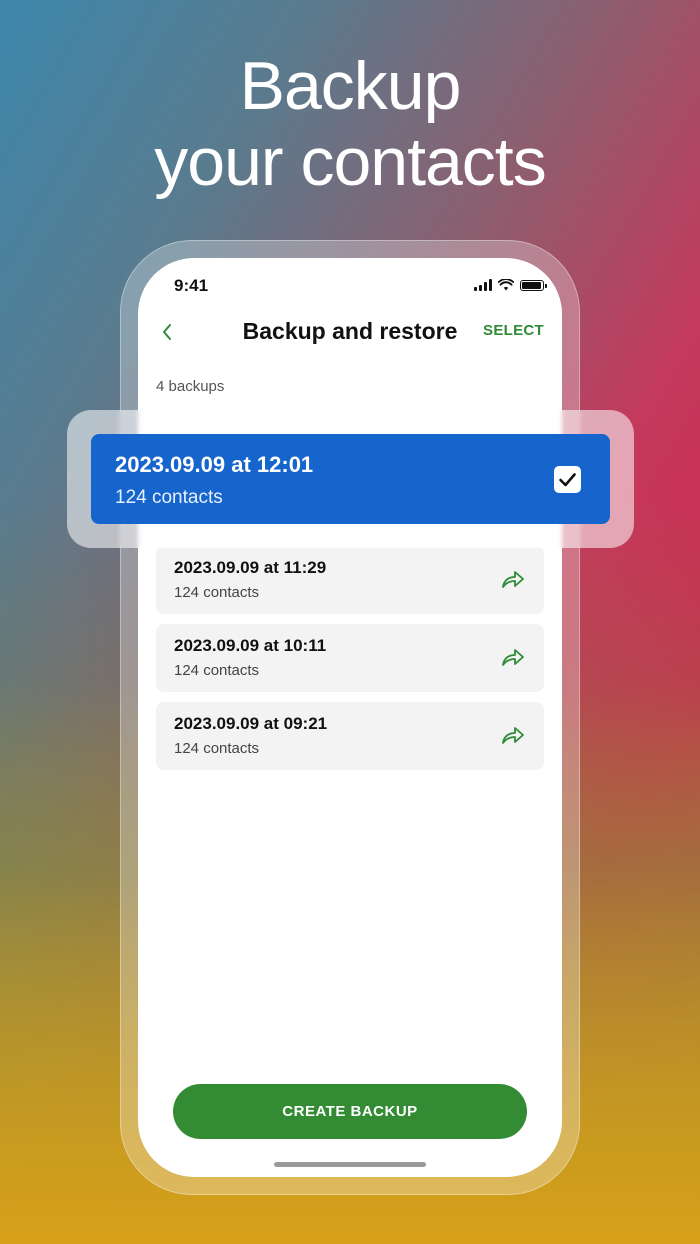 Image resolution: width=700 pixels, height=1244 pixels. Describe the element at coordinates (190, 386) in the screenshot. I see `backups-count: 4 backups` at that location.